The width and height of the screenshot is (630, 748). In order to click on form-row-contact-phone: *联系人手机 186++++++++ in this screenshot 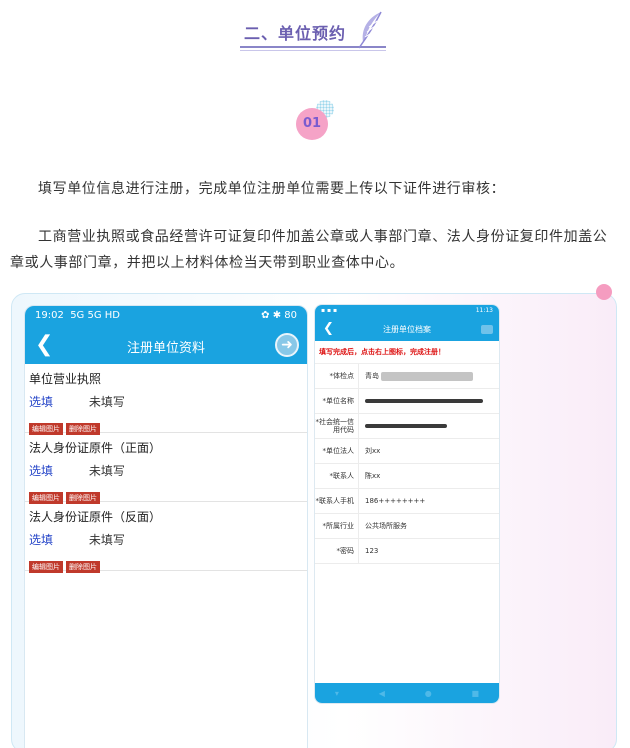, I will do `click(407, 501)`.